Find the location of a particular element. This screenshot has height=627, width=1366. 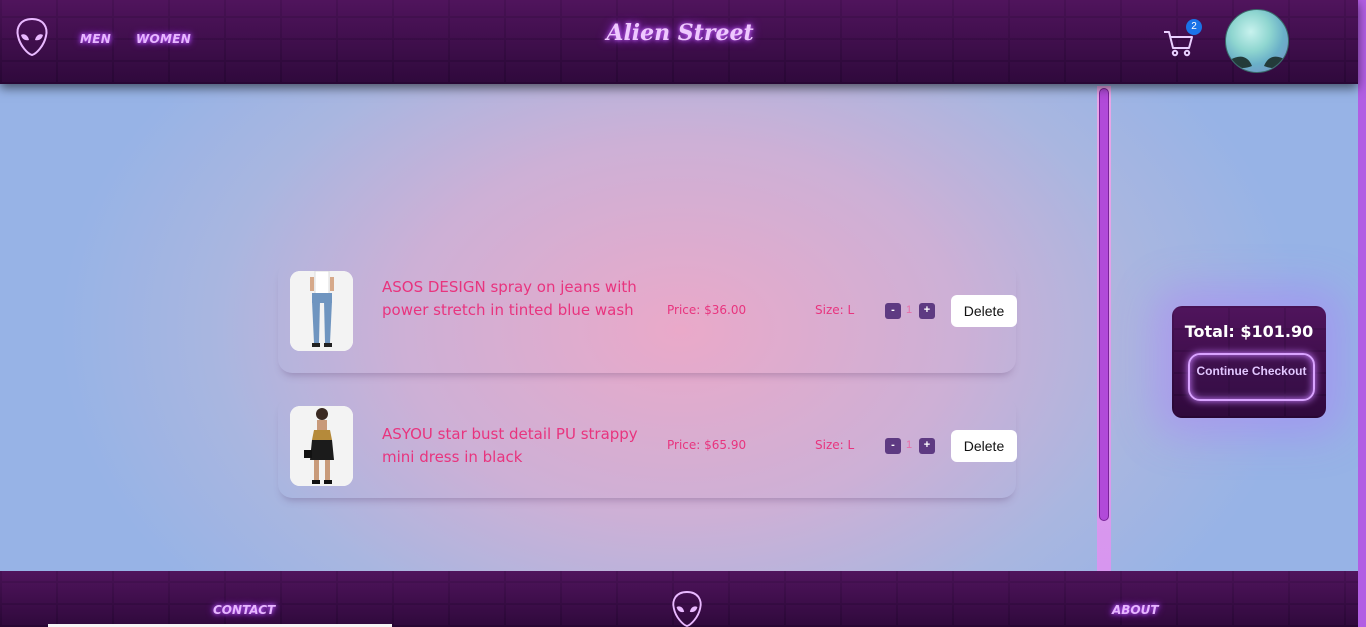

nav-women-link: WOMEN is located at coordinates (163, 39).